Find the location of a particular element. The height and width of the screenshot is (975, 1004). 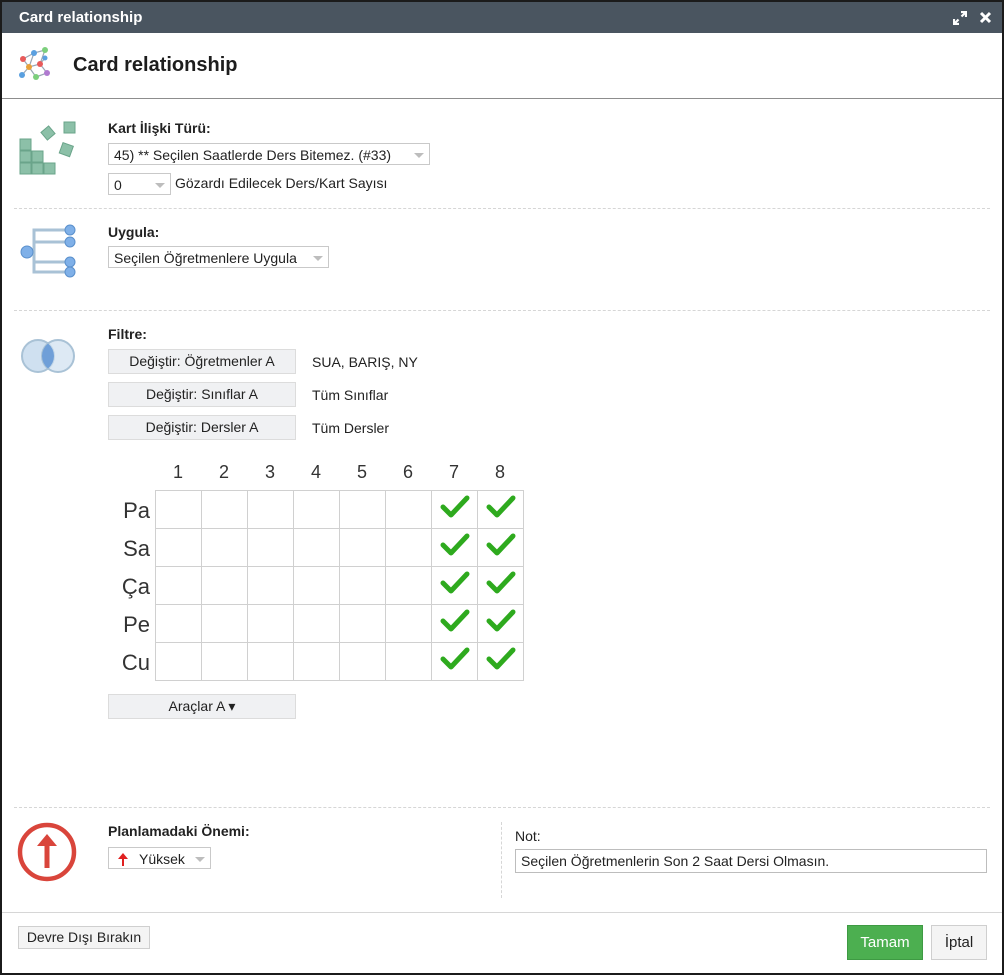

period-header: 2 is located at coordinates (223, 472).